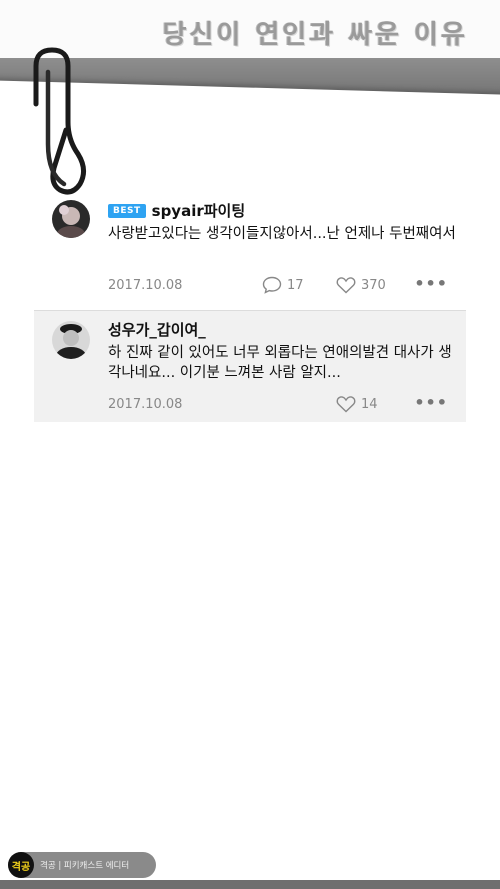 The height and width of the screenshot is (889, 500). Describe the element at coordinates (199, 210) in the screenshot. I see `nickname: spyair파이팅` at that location.